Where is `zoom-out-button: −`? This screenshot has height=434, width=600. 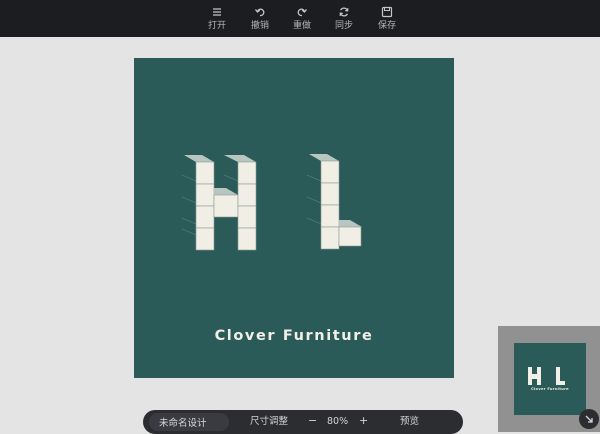
zoom-out-button: − is located at coordinates (312, 421).